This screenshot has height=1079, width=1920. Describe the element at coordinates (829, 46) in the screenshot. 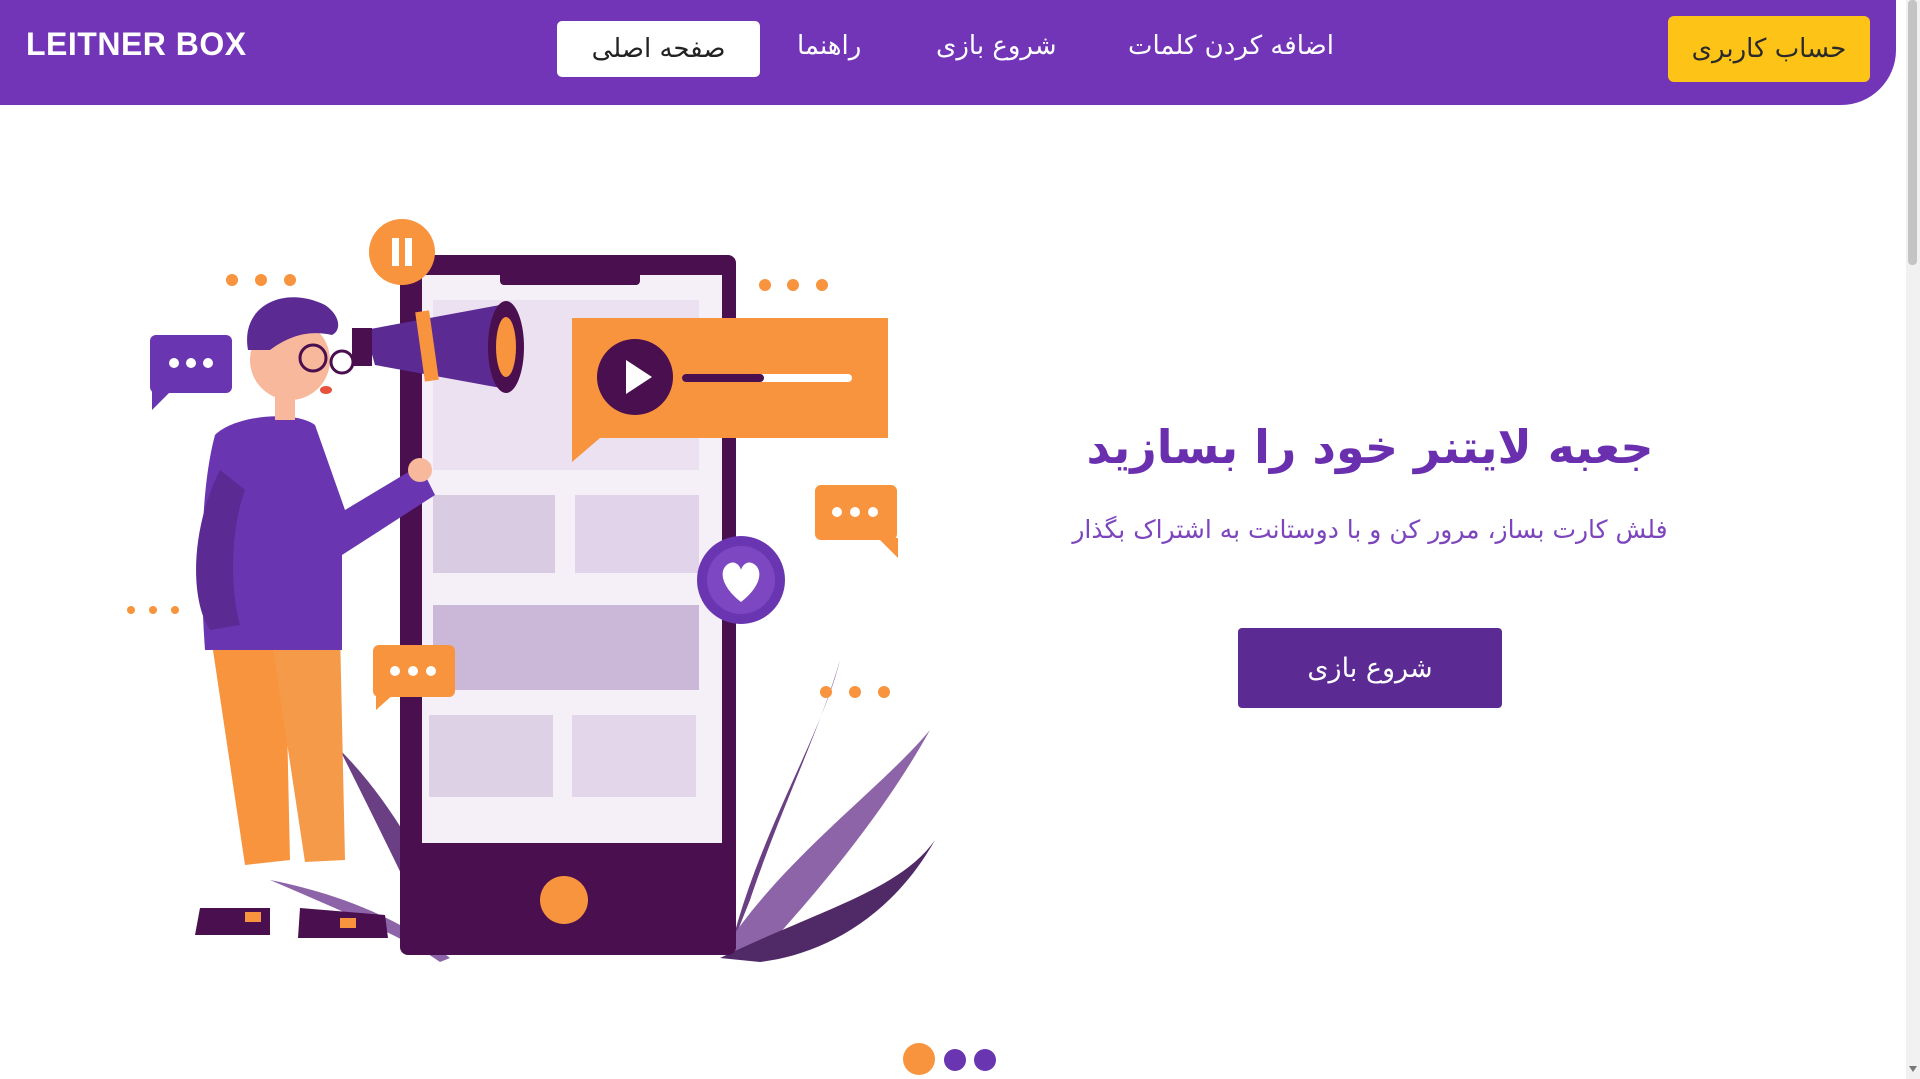

I see `nav-link-guide: راهنما` at that location.